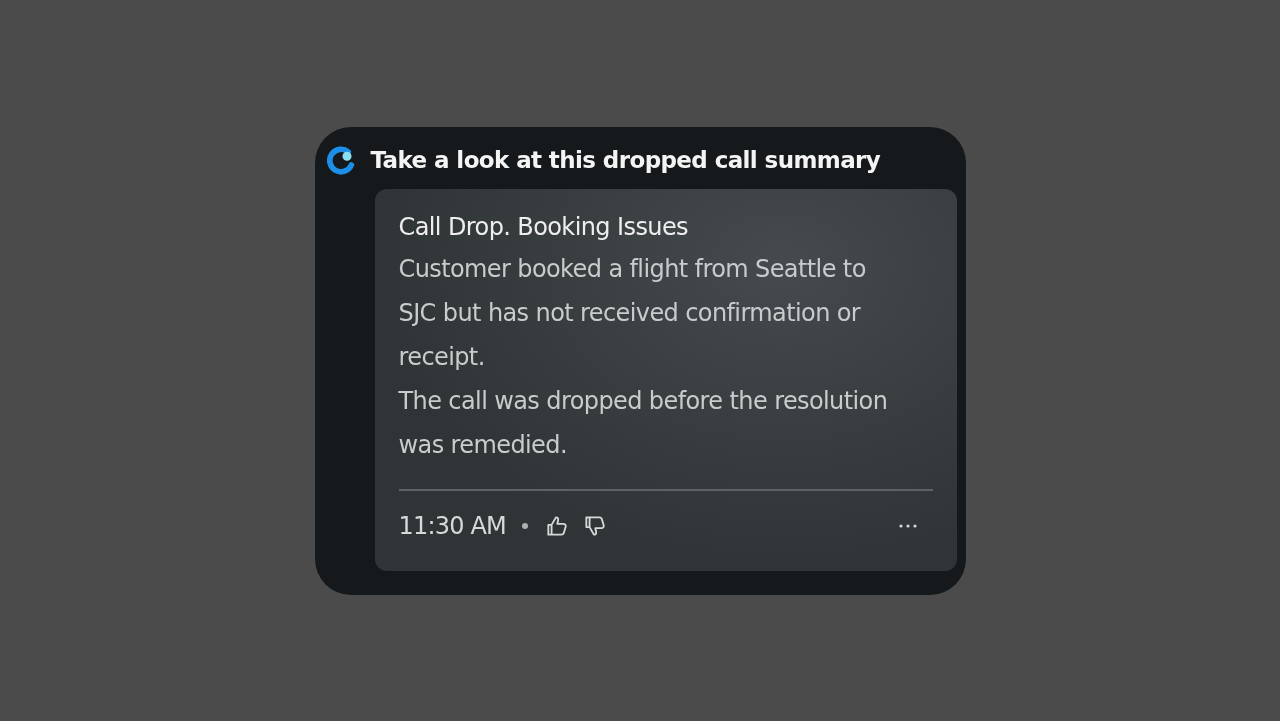  I want to click on summary-text: Customer booked a flight from Seattle to SJC but has not received confirmation or receipt., so click(632, 313).